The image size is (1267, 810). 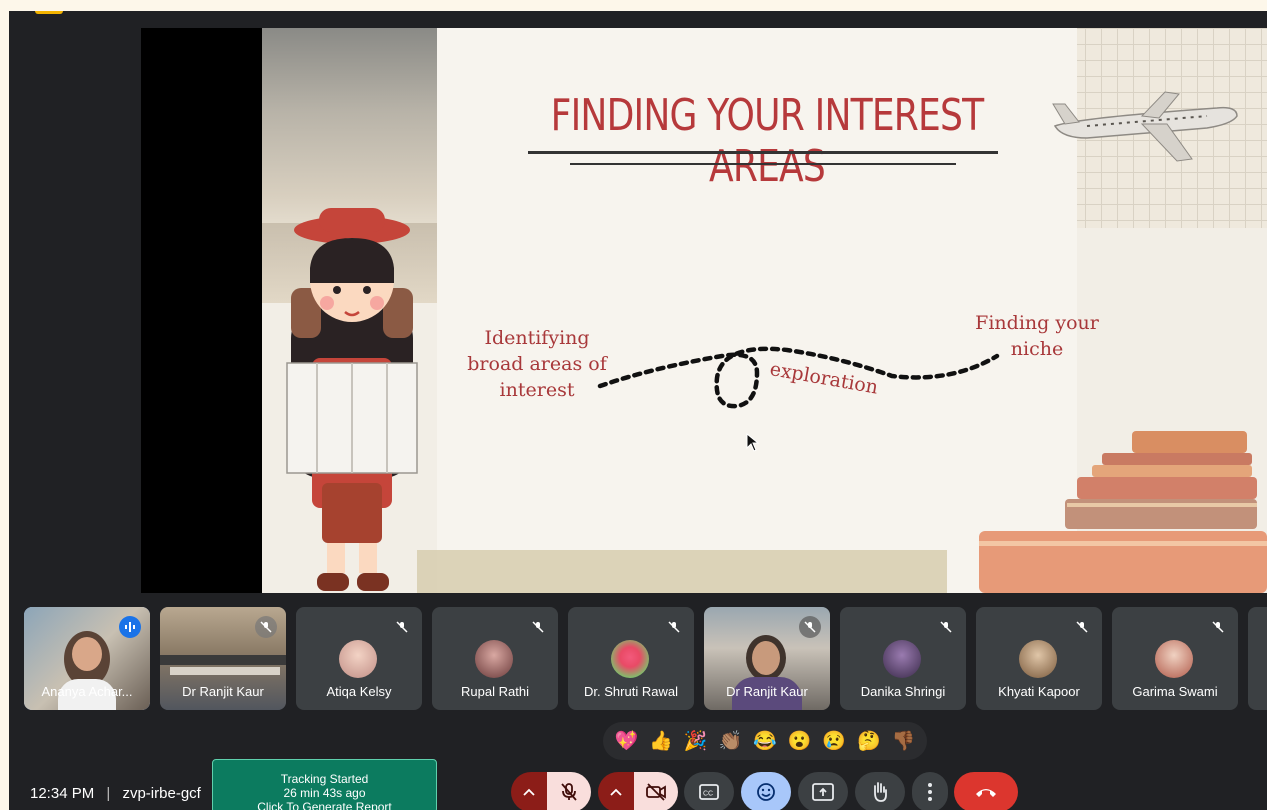 I want to click on reaction-party-popper: 🎉, so click(x=696, y=741).